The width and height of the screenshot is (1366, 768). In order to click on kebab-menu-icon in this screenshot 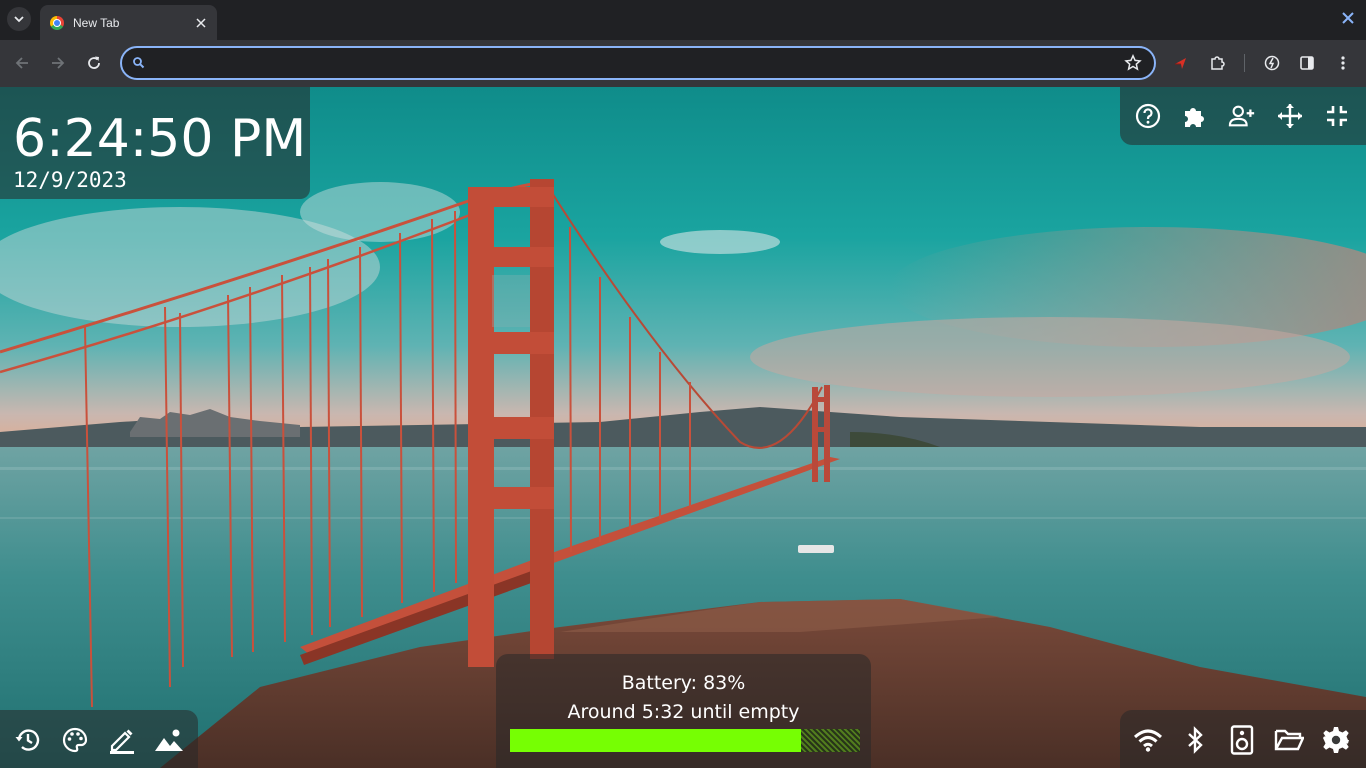, I will do `click(1343, 63)`.